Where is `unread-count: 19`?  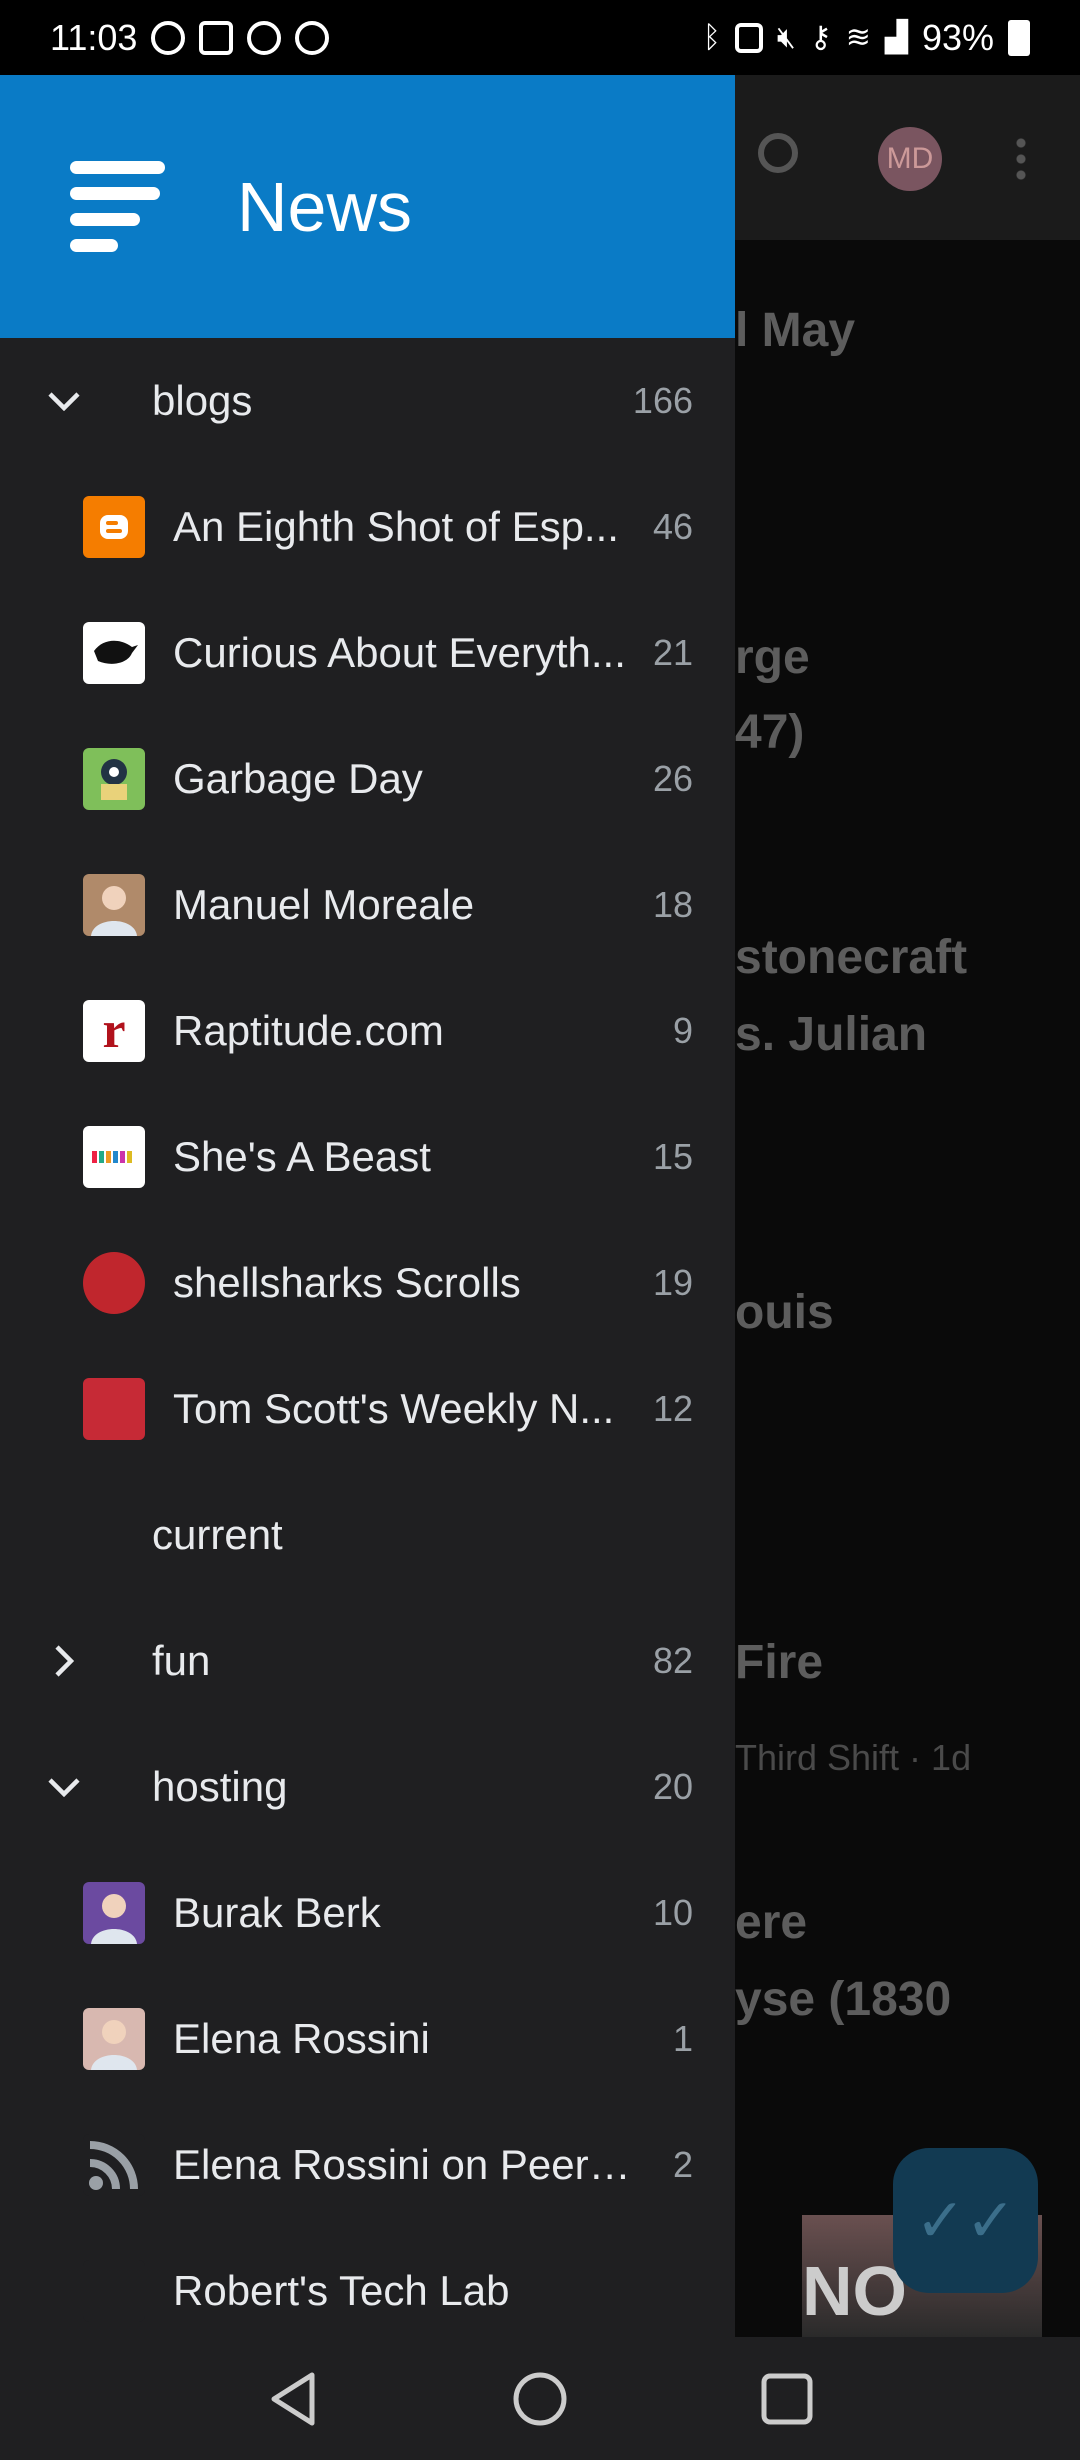 unread-count: 19 is located at coordinates (672, 1282).